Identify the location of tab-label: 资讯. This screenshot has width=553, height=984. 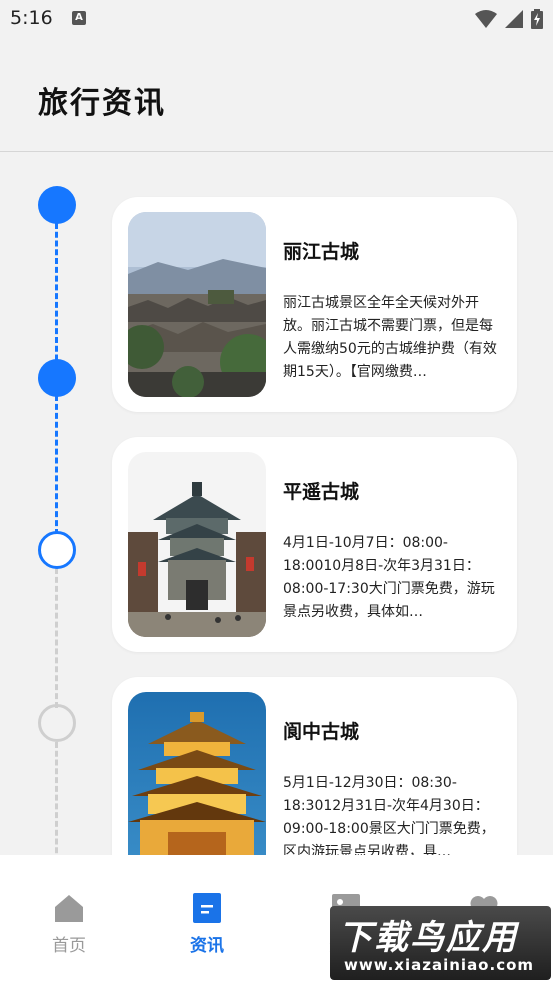
(207, 946).